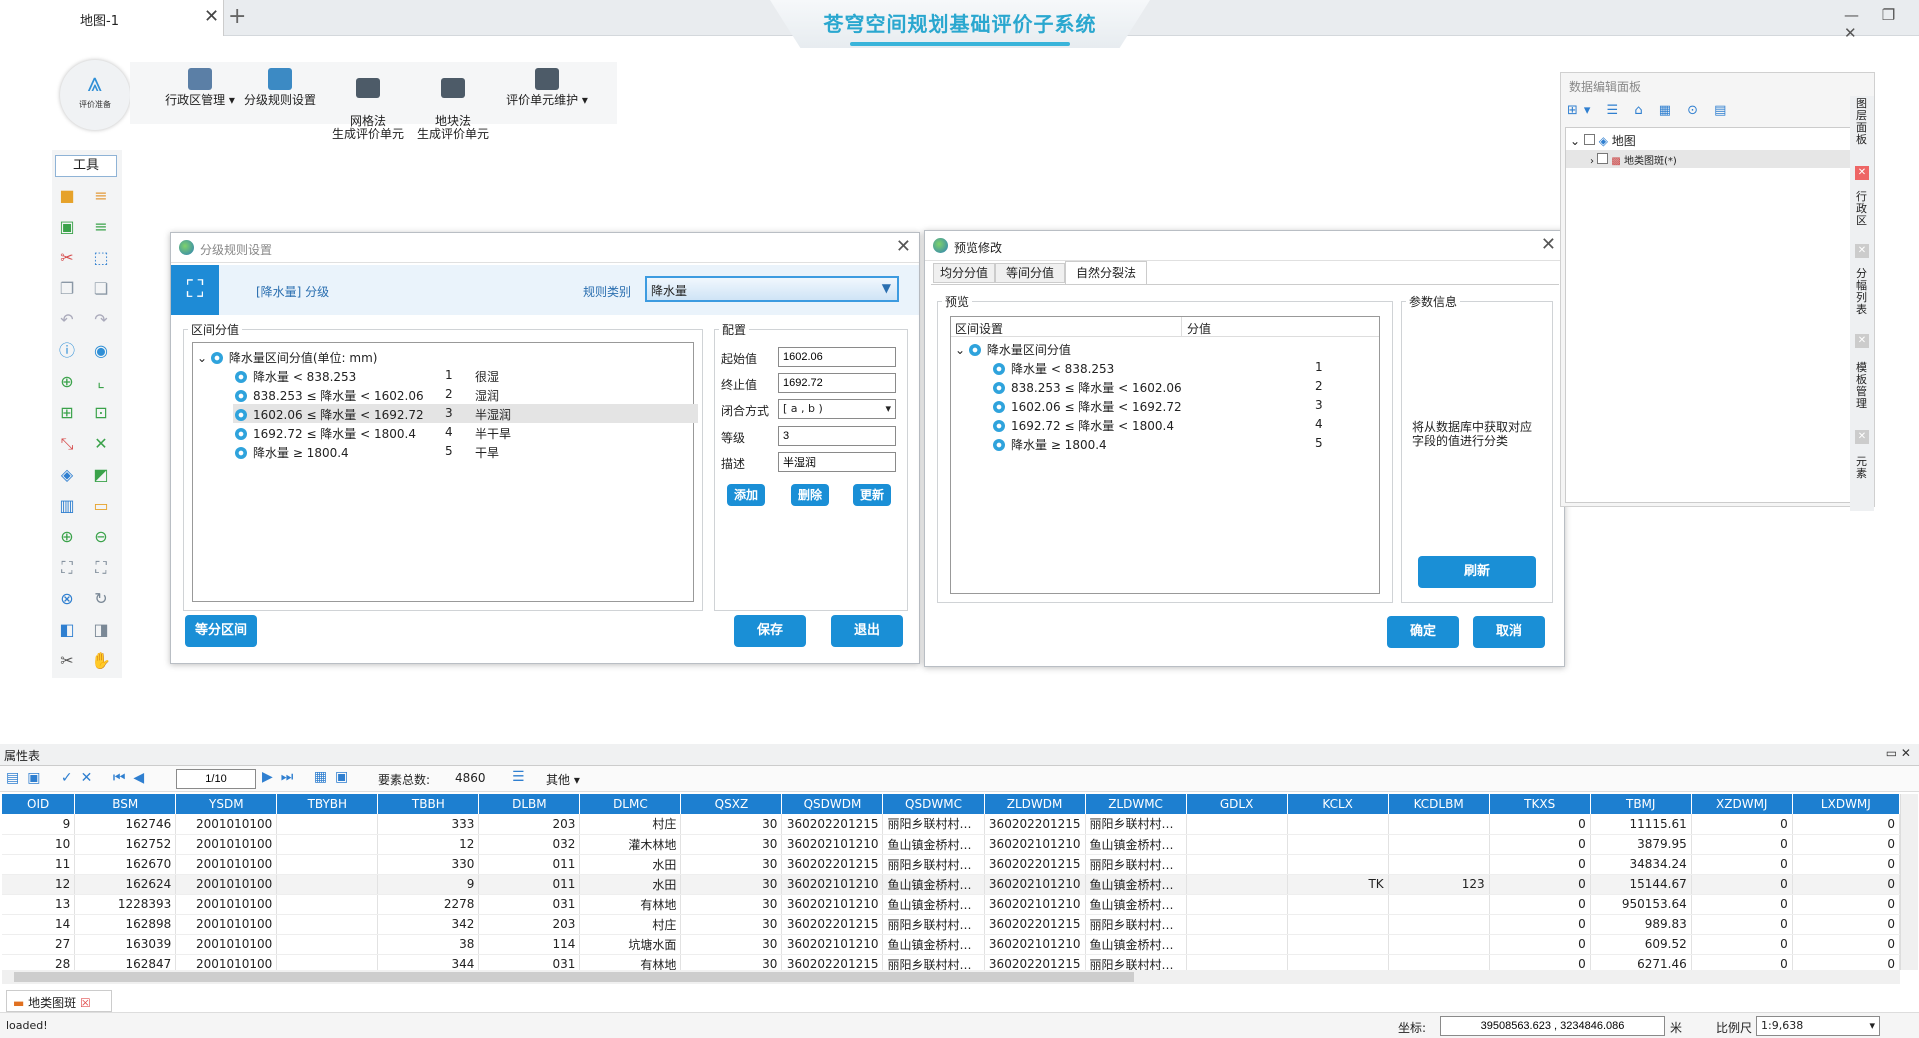 The height and width of the screenshot is (1038, 1919). What do you see at coordinates (1158, 425) in the screenshot?
I see `preview-row: 1692.72 ≤ 降水量 < 1800.4 4` at bounding box center [1158, 425].